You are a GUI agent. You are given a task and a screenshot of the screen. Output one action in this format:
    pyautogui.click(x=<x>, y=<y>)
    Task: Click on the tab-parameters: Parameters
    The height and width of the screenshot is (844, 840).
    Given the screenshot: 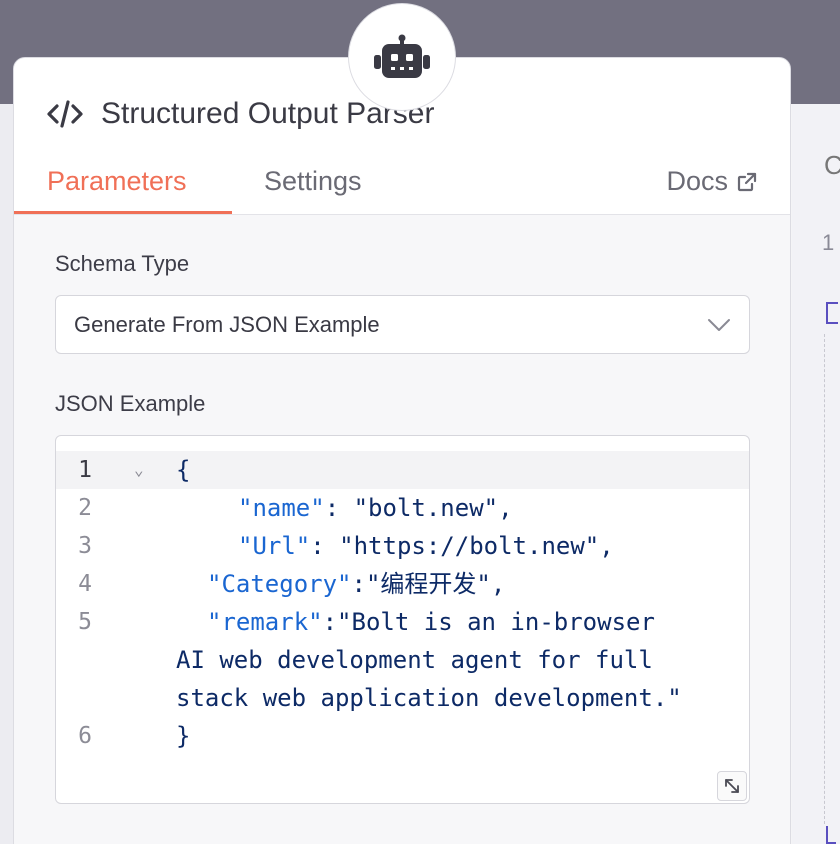 What is the action you would take?
    pyautogui.click(x=117, y=181)
    